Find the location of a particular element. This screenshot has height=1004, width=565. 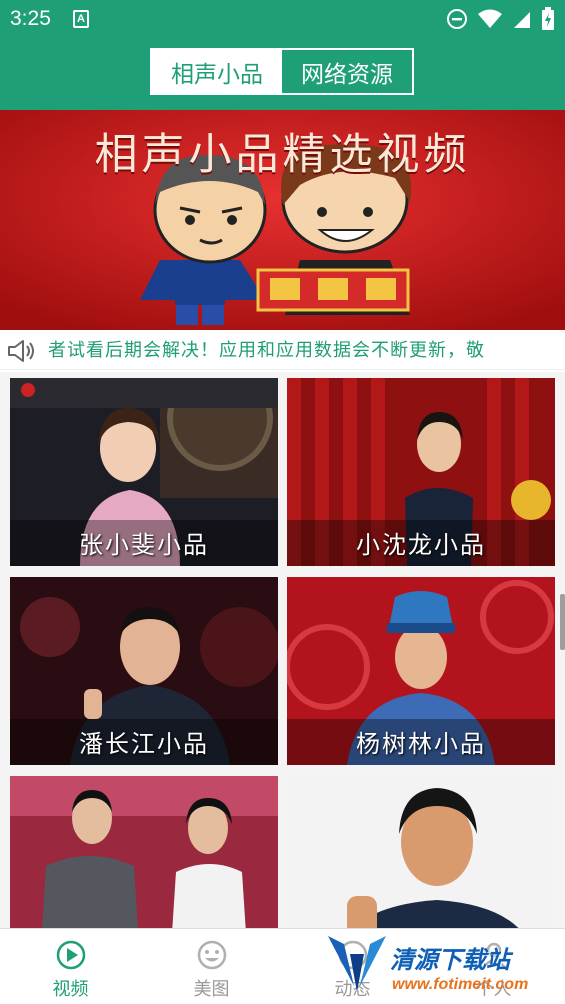

bottom-navigation: 视频 美图 动态 个人 is located at coordinates (282, 966).